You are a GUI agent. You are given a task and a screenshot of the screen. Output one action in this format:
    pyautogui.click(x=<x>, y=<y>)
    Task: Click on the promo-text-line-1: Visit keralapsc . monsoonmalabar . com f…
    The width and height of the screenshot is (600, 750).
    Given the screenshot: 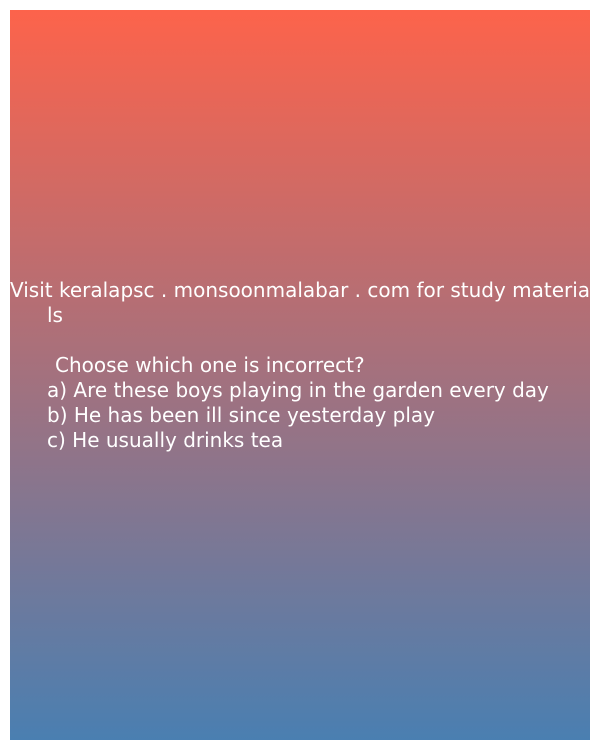 What is the action you would take?
    pyautogui.click(x=300, y=290)
    